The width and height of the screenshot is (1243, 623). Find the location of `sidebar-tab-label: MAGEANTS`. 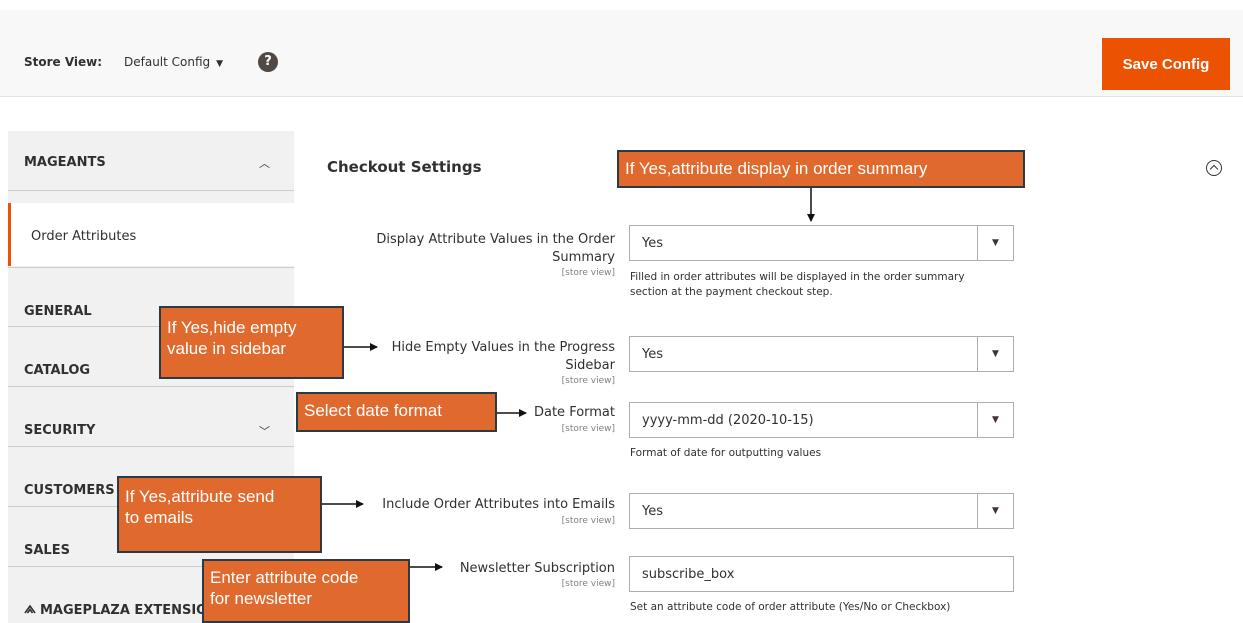

sidebar-tab-label: MAGEANTS is located at coordinates (65, 162).